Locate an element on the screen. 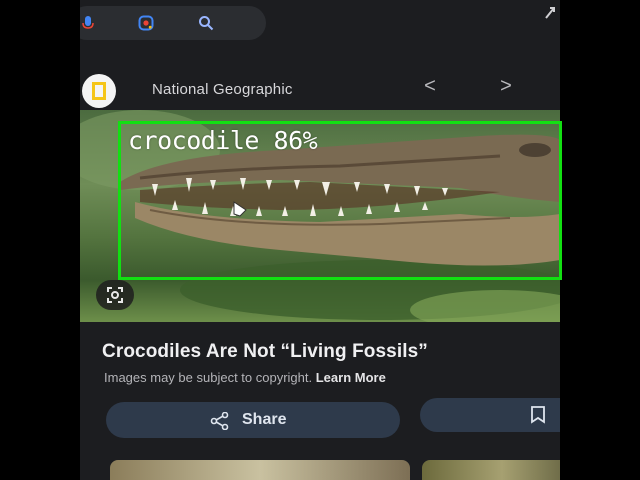  bookmark-icon is located at coordinates (538, 415).